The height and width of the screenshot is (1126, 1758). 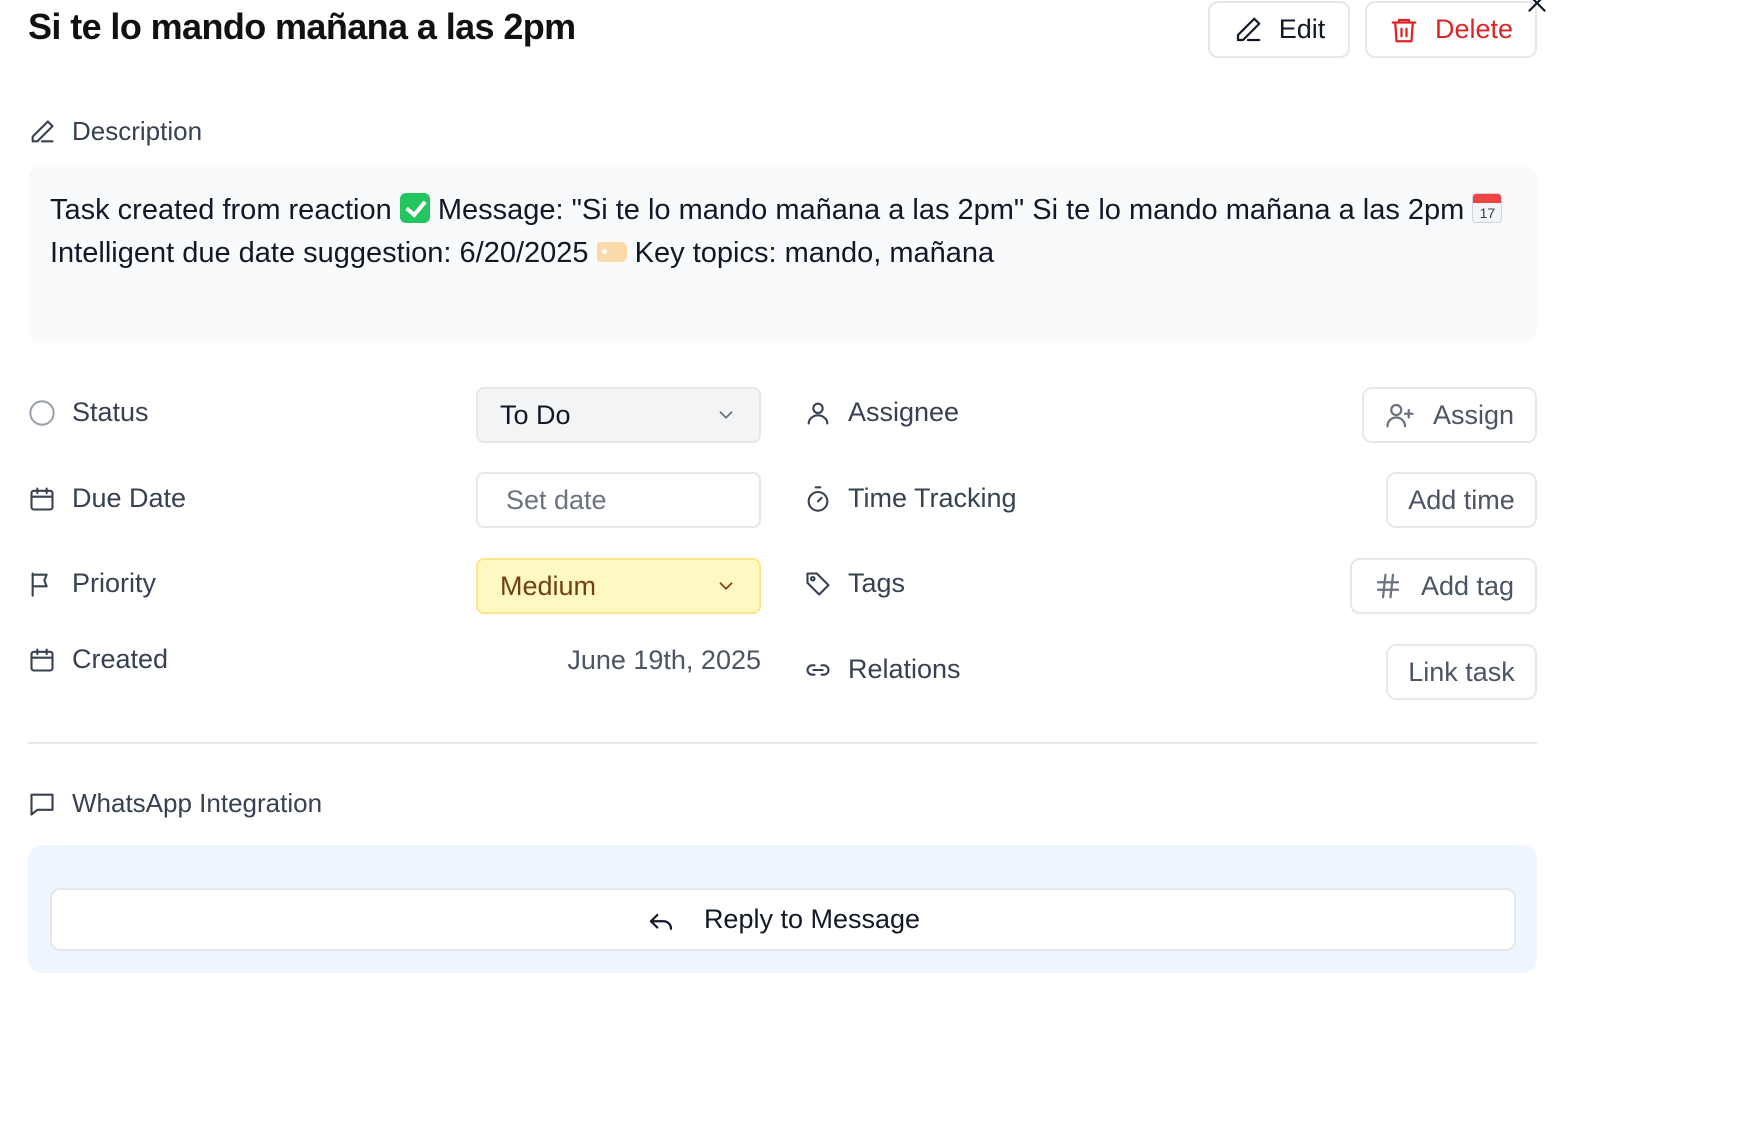 What do you see at coordinates (818, 669) in the screenshot?
I see `link-icon` at bounding box center [818, 669].